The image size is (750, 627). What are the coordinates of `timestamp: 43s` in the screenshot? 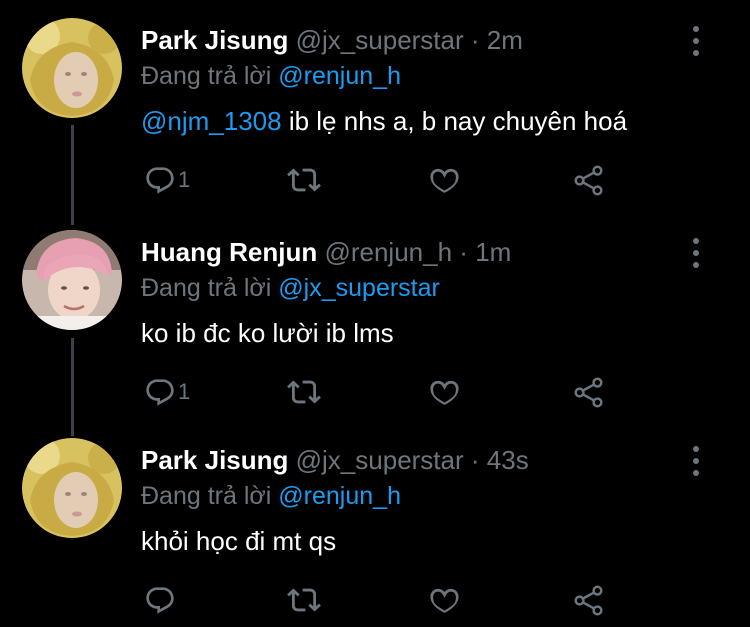 It's located at (508, 460).